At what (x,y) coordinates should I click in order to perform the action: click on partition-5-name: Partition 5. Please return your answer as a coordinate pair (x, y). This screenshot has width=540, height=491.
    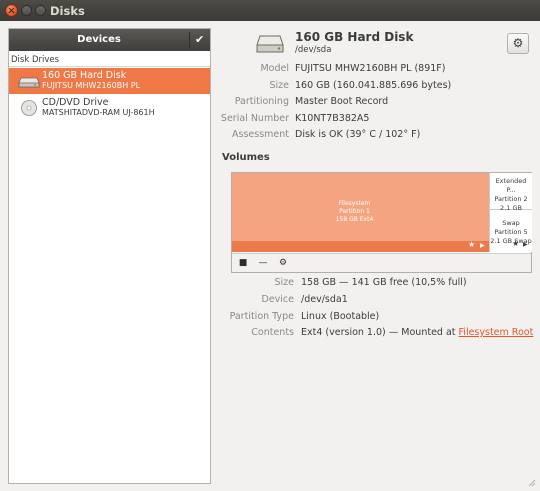
    Looking at the image, I should click on (511, 232).